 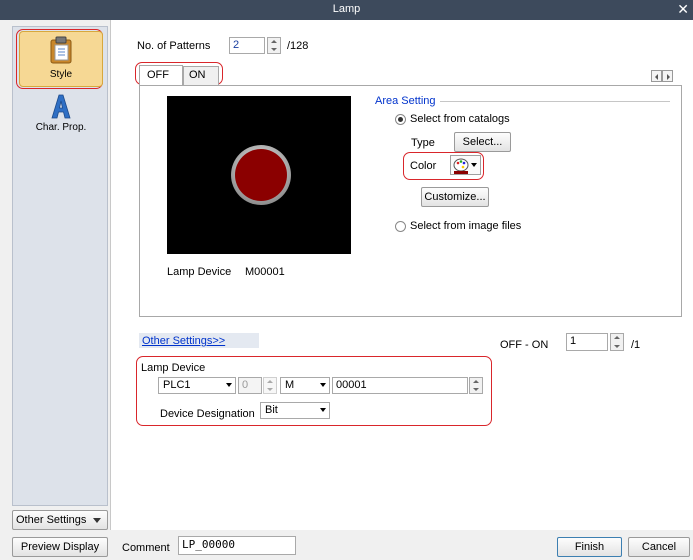 What do you see at coordinates (298, 46) in the screenshot?
I see `patterns-max: /128` at bounding box center [298, 46].